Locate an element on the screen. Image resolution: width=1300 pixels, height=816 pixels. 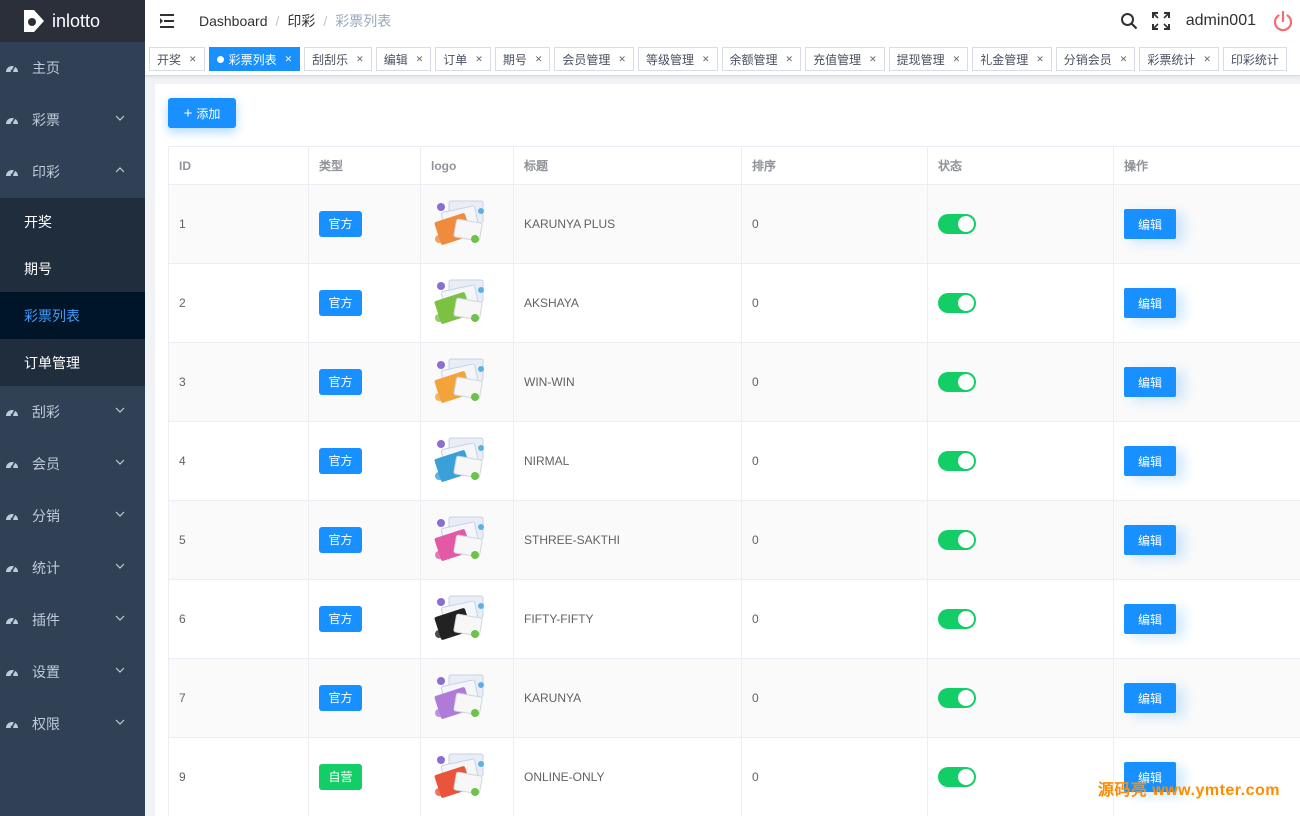
column-header-id: ID is located at coordinates (238, 165).